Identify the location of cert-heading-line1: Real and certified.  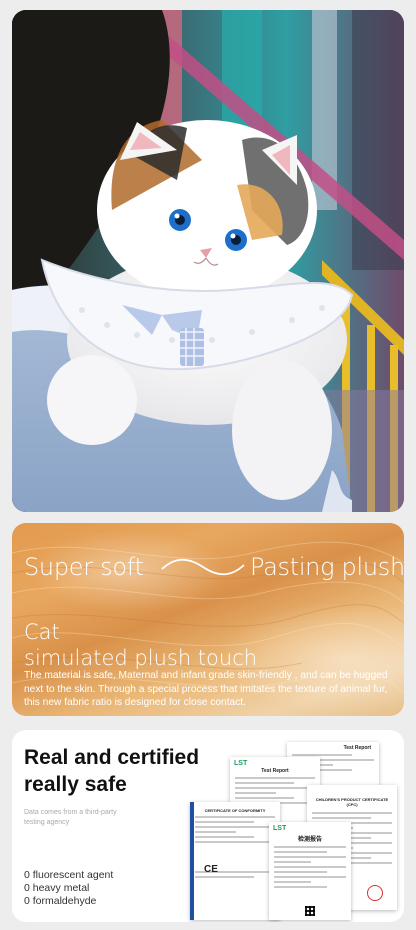
(112, 757).